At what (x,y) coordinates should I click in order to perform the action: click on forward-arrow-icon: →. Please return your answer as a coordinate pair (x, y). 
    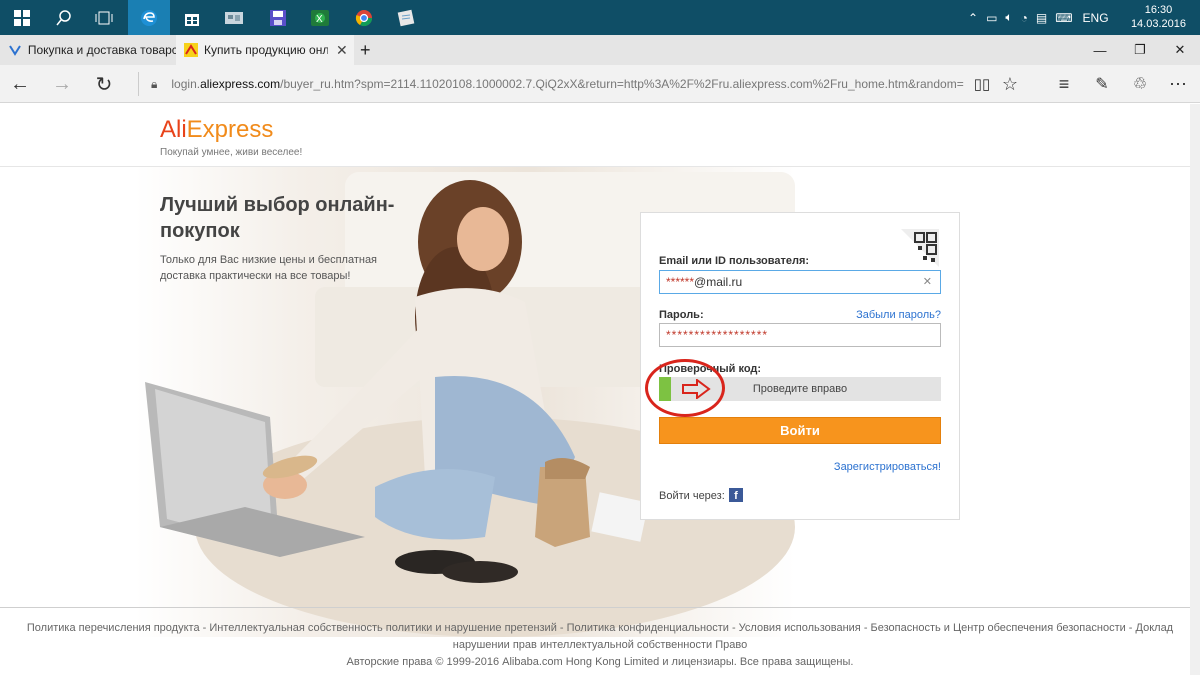
    Looking at the image, I should click on (62, 84).